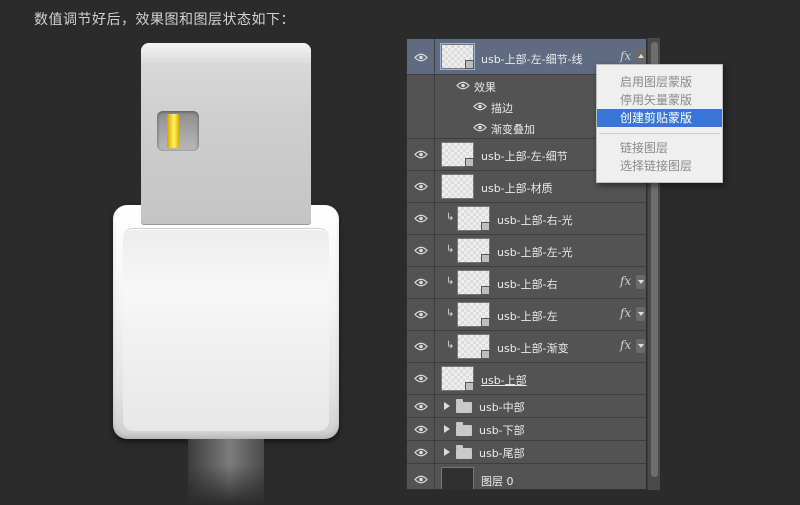 Image resolution: width=800 pixels, height=505 pixels. What do you see at coordinates (226, 330) in the screenshot?
I see `usb-rim` at bounding box center [226, 330].